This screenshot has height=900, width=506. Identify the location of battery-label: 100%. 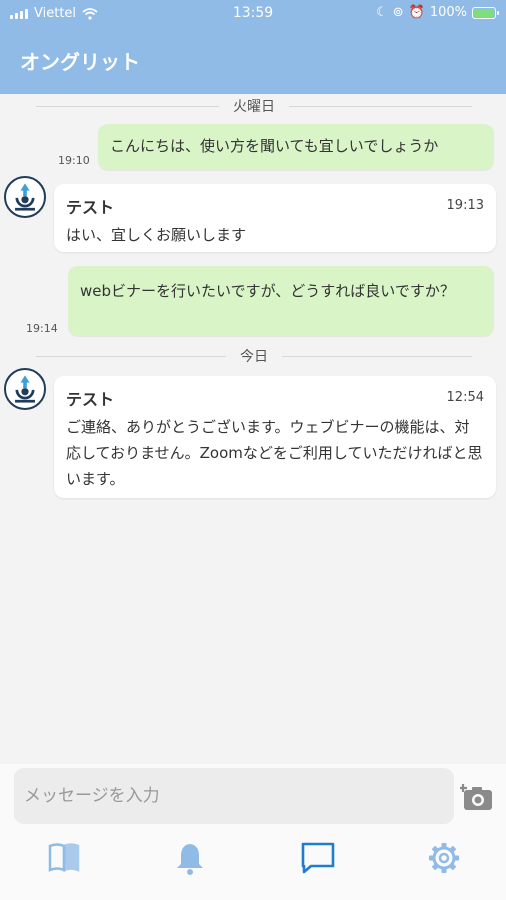
(448, 12).